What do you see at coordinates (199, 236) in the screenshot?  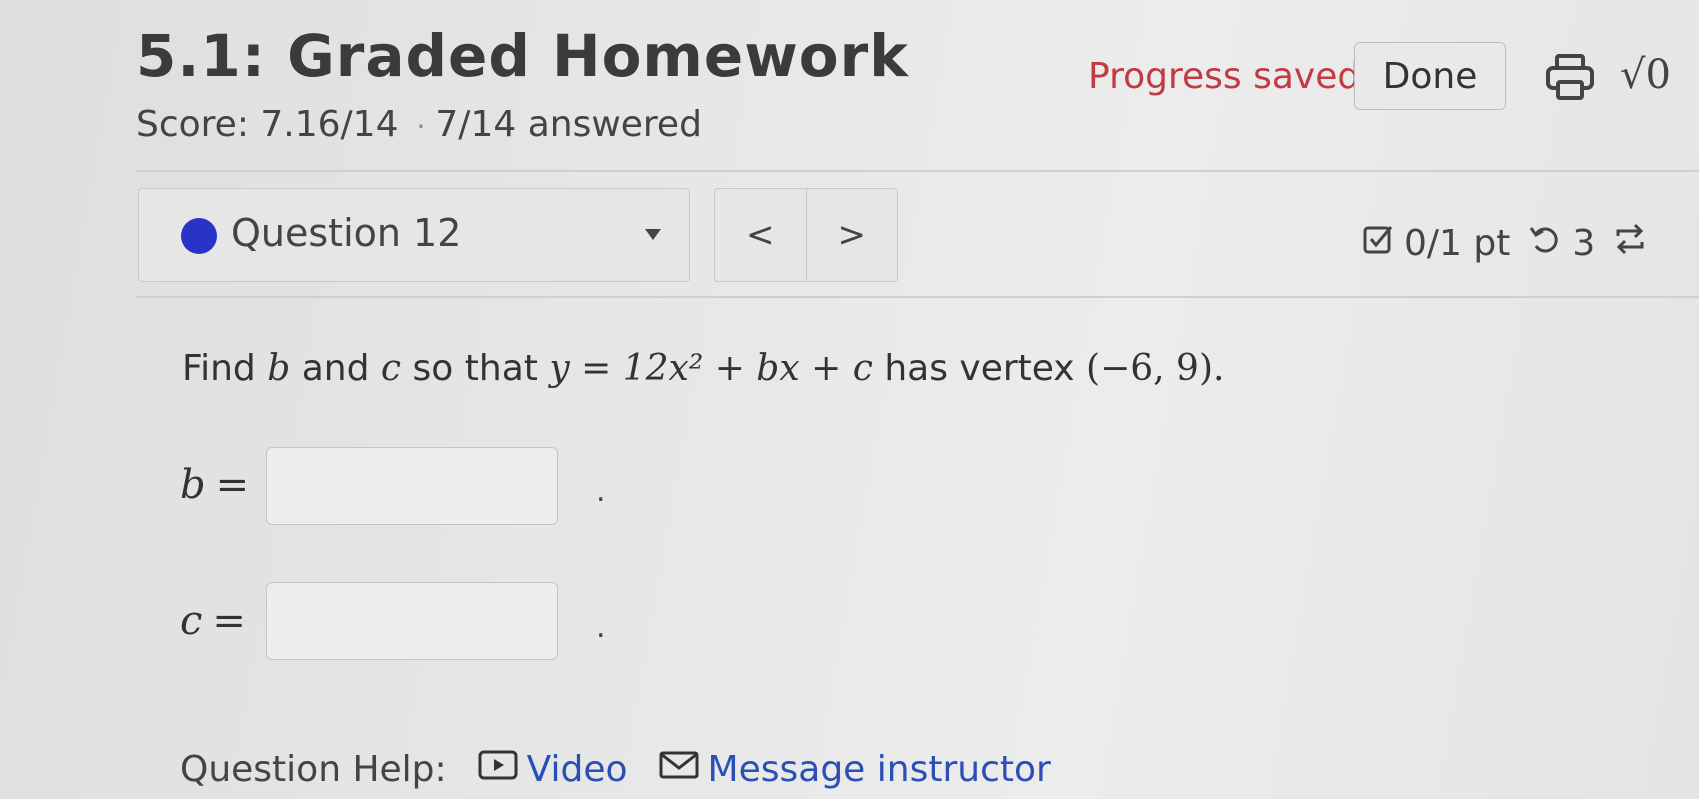 I see `question-status-dot` at bounding box center [199, 236].